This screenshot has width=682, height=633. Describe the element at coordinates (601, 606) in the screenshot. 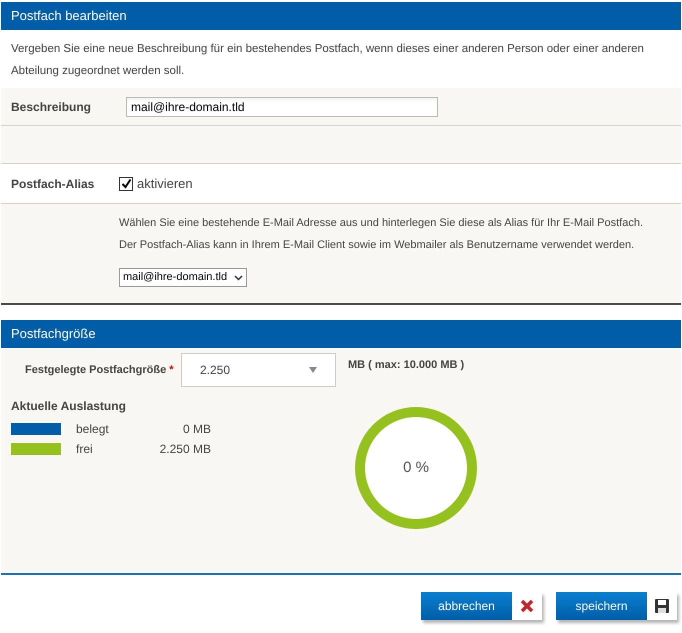

I see `save-button: speichern` at that location.